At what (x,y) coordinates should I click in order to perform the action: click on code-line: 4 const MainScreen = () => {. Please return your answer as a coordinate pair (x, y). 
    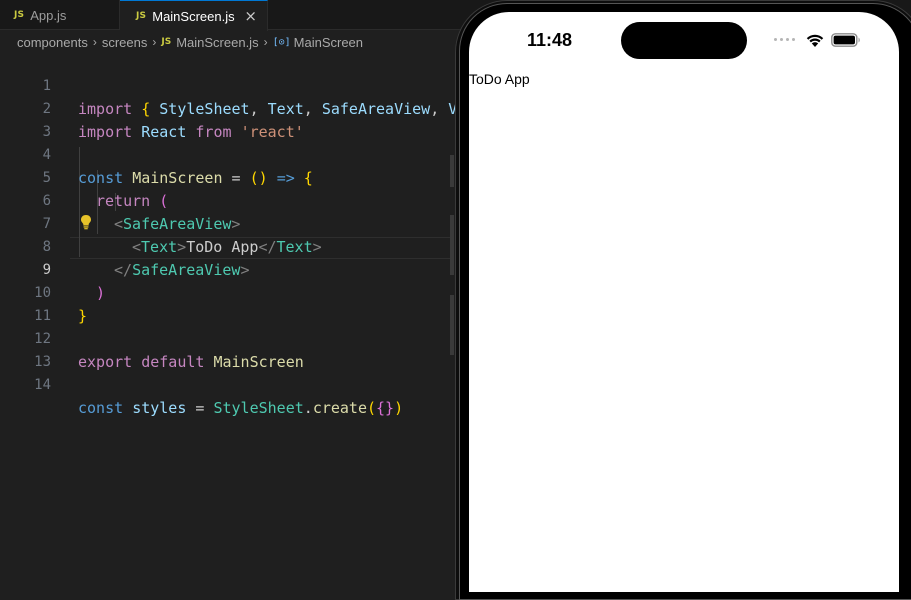
    Looking at the image, I should click on (225, 154).